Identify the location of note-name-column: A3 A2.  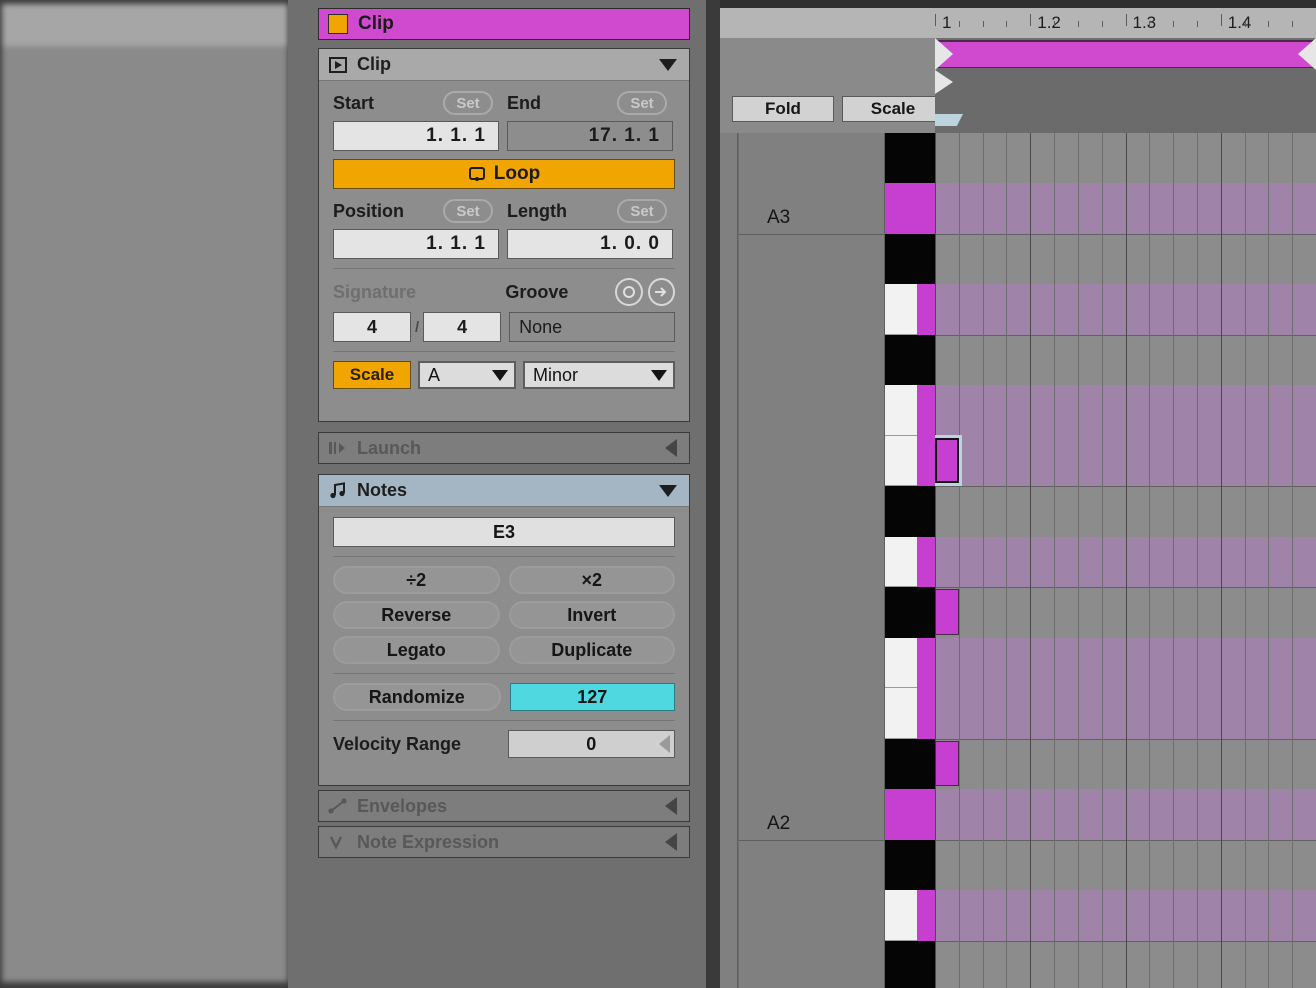
(812, 560).